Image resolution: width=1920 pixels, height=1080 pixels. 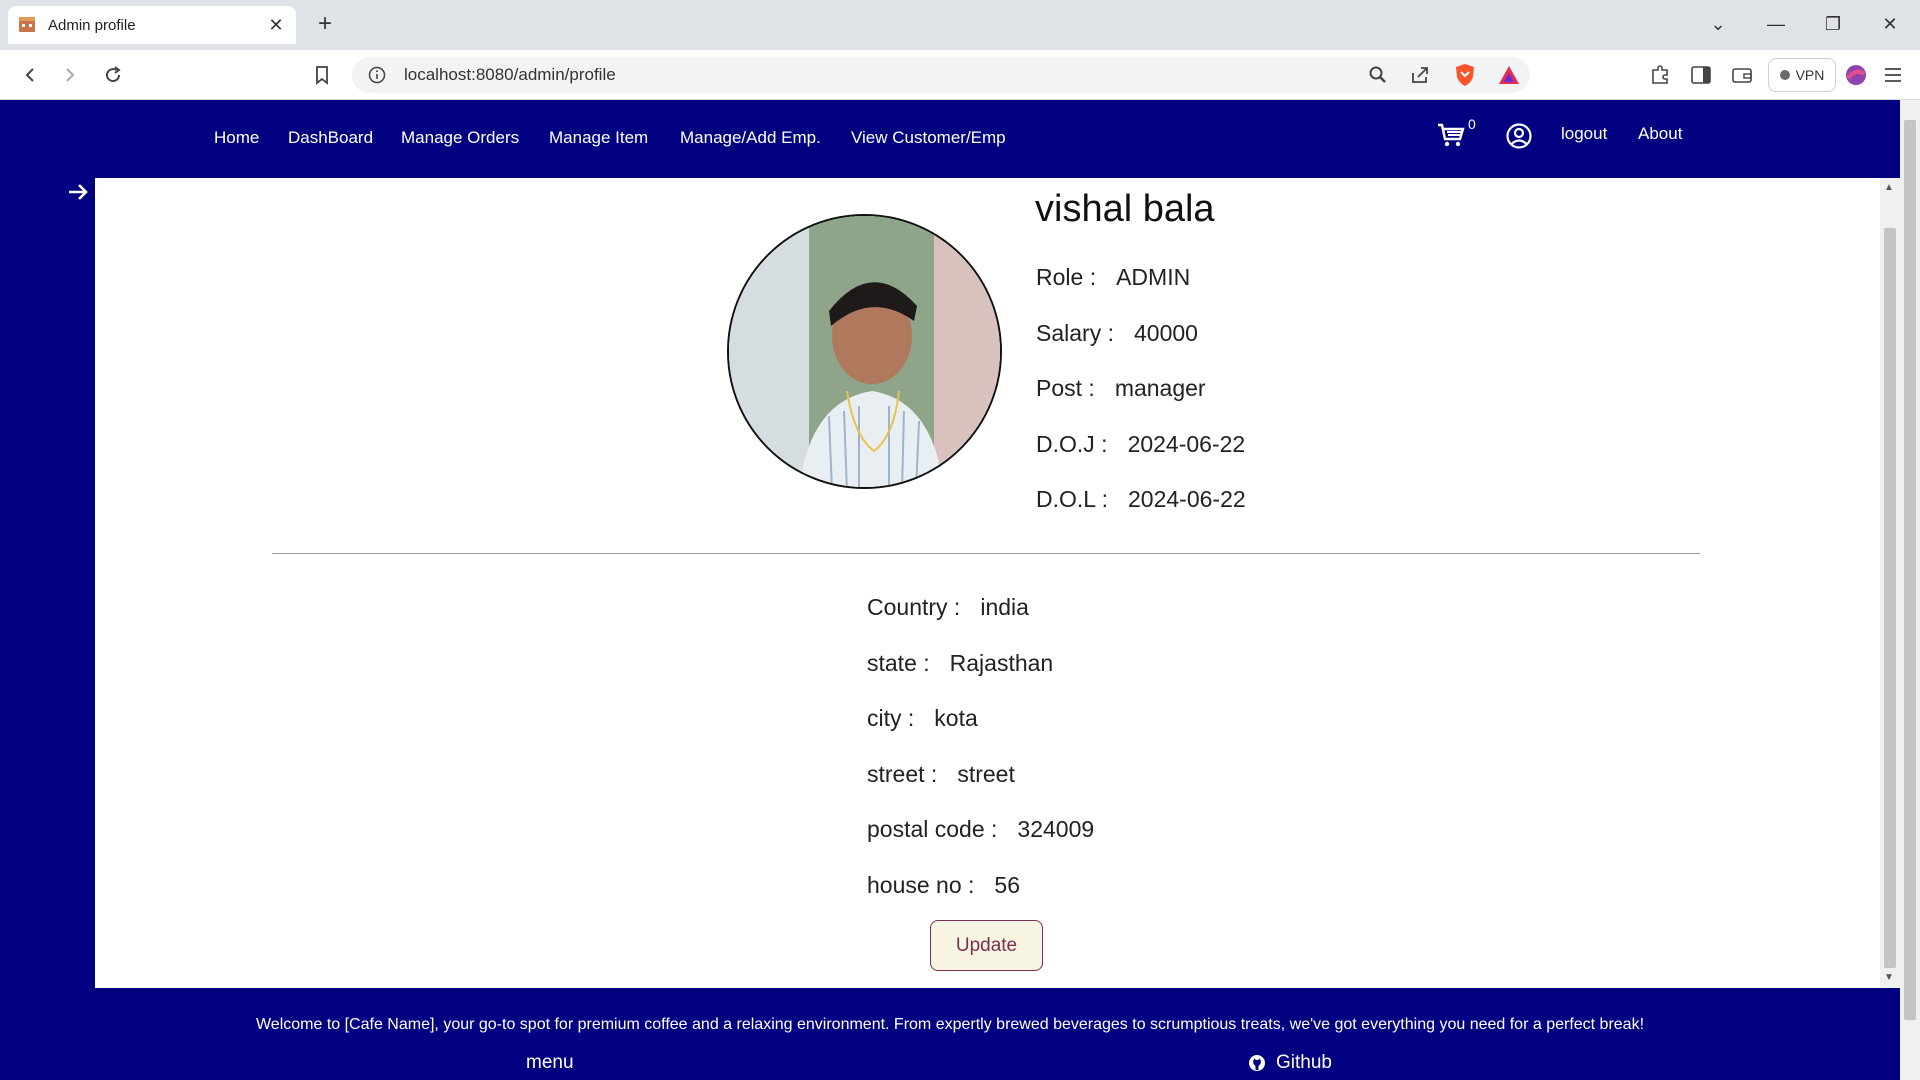 I want to click on minimize-icon: —, so click(x=1776, y=24).